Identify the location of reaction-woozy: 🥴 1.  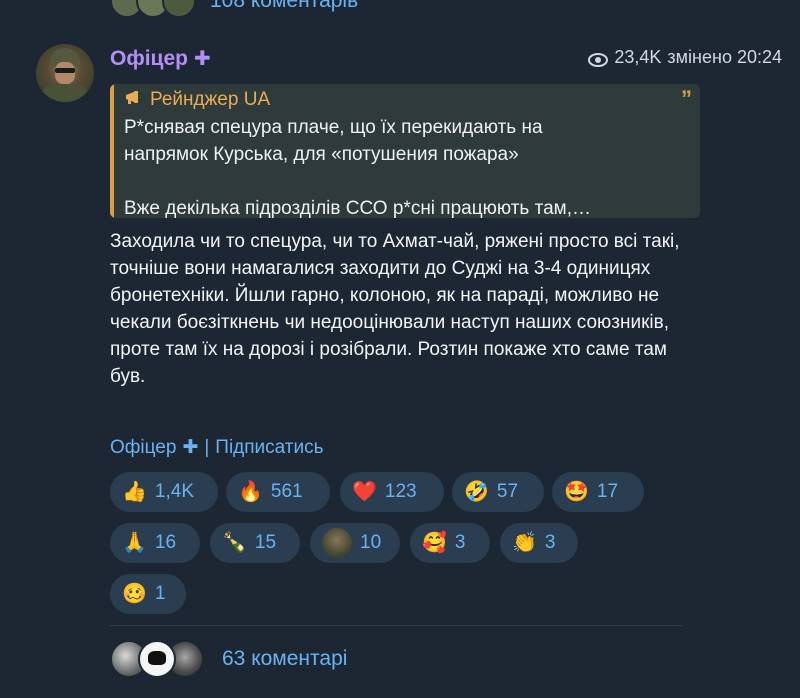
(148, 594).